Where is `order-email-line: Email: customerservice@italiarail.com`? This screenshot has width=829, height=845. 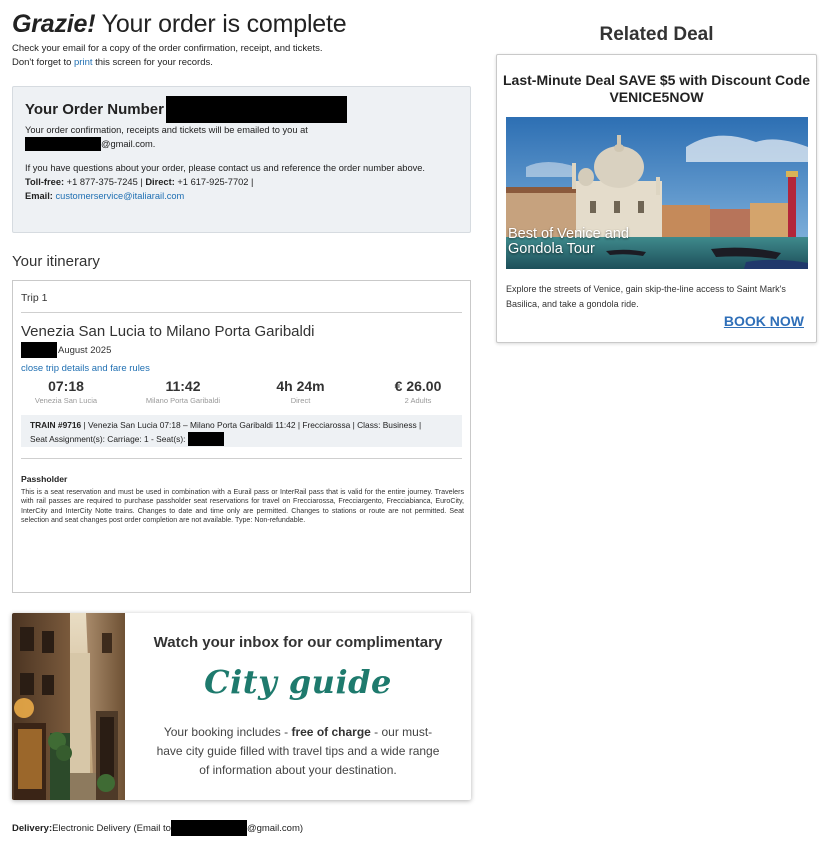 order-email-line: Email: customerservice@italiarail.com is located at coordinates (241, 196).